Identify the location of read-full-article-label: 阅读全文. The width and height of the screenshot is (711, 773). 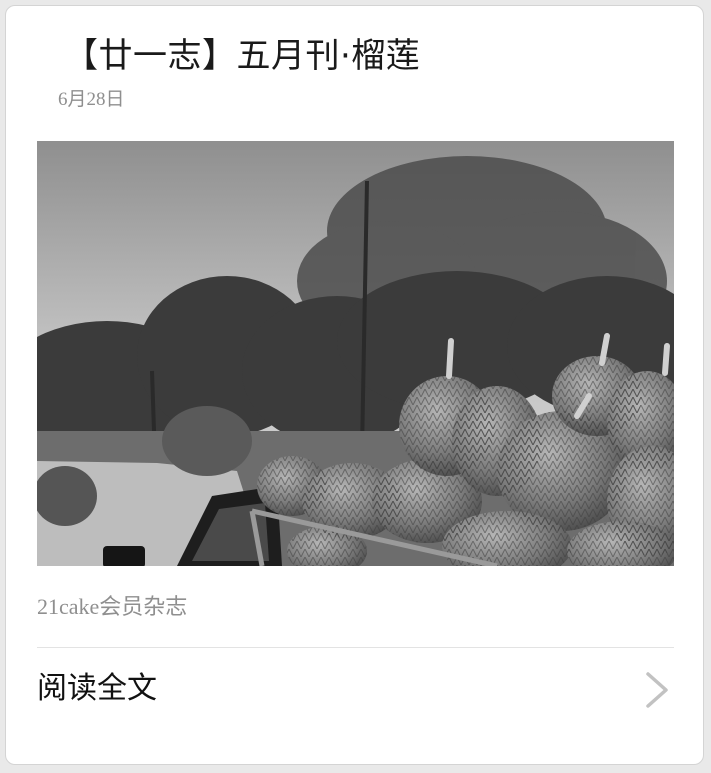
(97, 688).